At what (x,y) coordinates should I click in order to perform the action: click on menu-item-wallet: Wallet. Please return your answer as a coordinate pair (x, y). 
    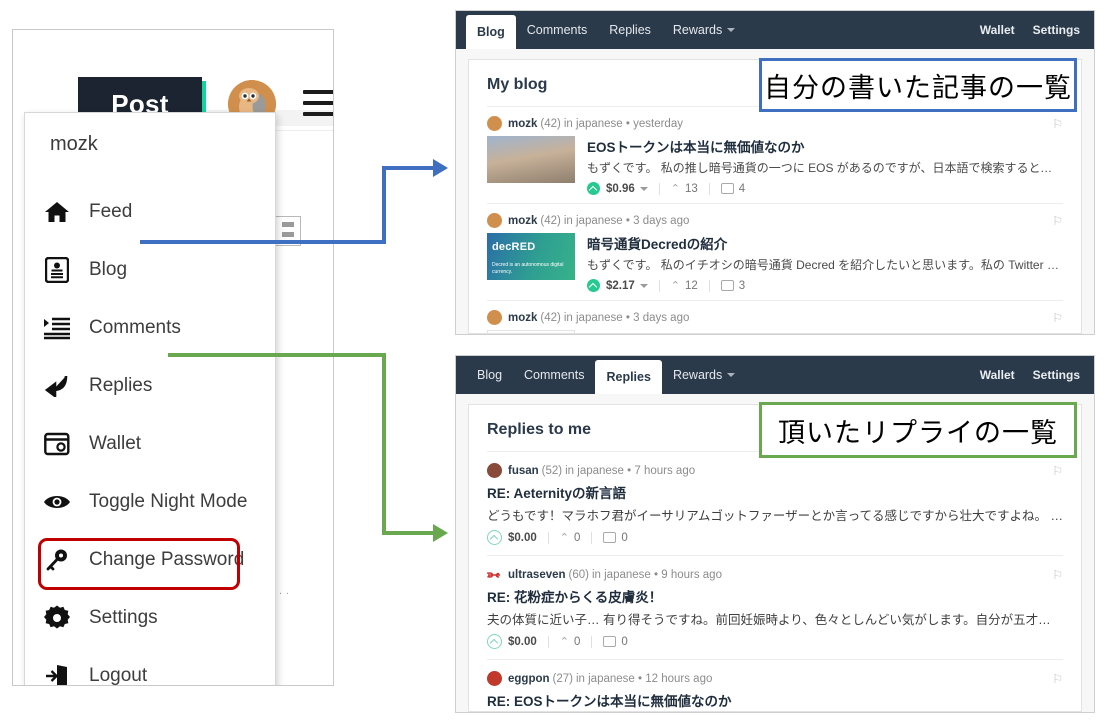
    Looking at the image, I should click on (151, 443).